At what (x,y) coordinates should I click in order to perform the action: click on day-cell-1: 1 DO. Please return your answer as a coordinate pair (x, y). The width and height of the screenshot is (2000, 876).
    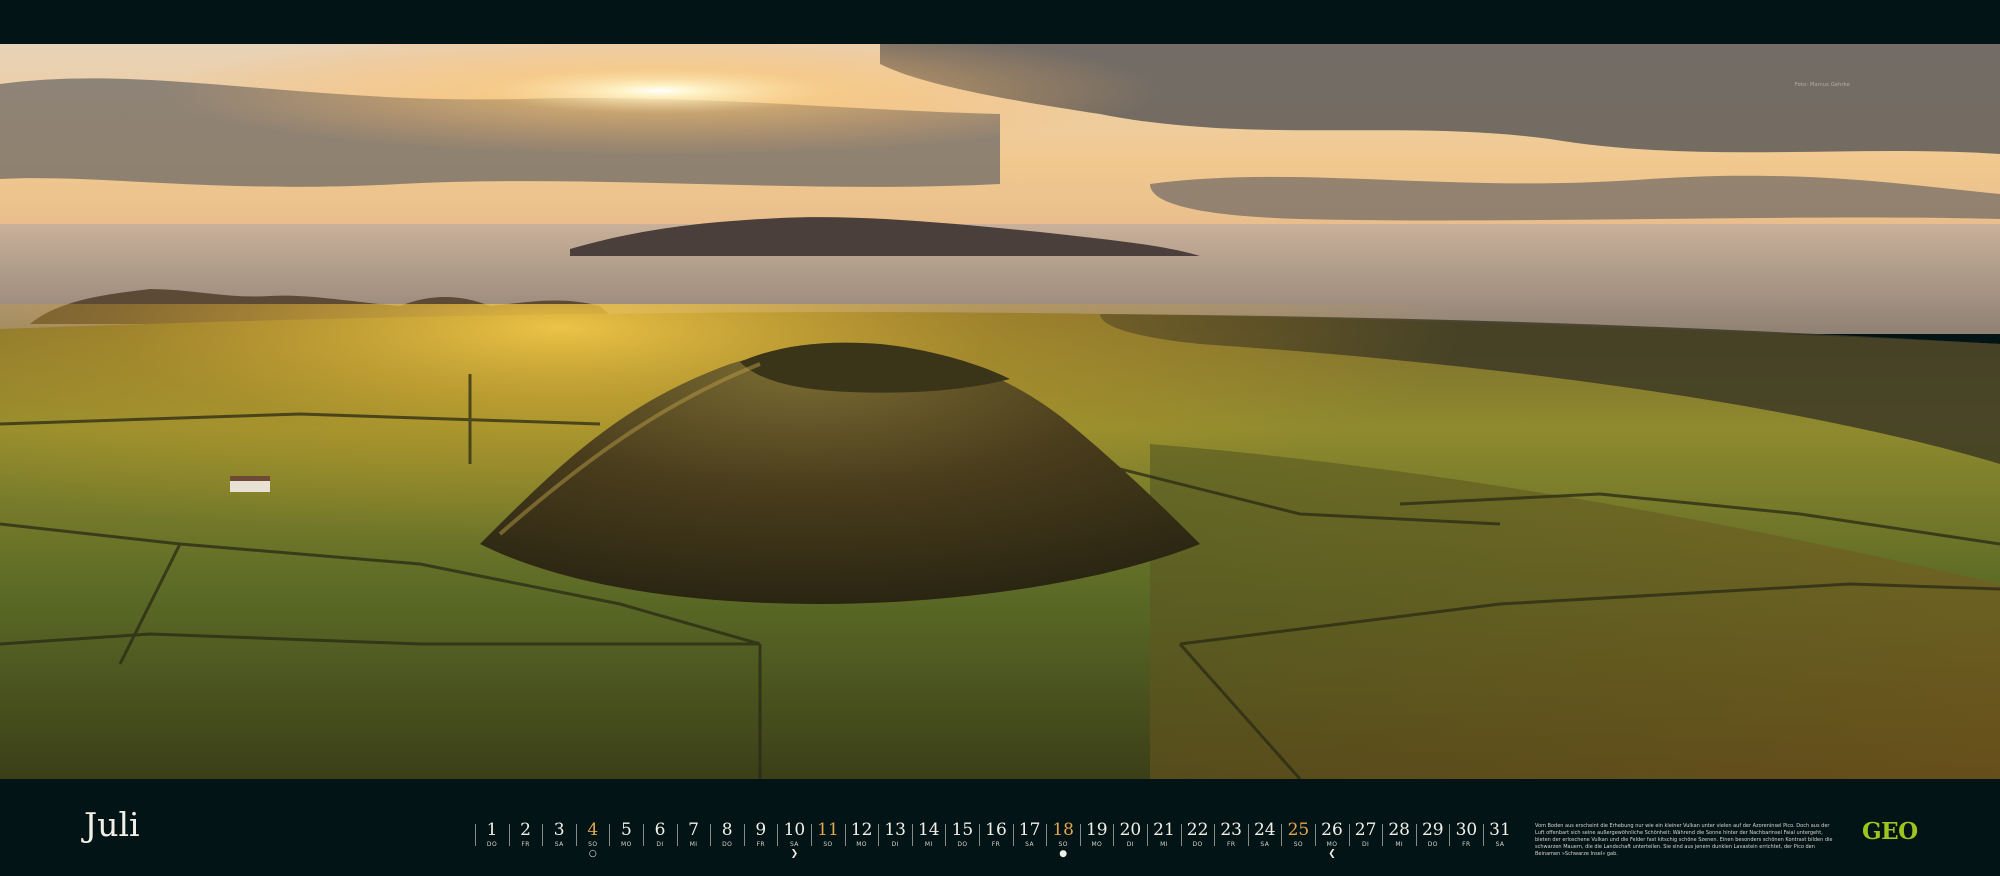
    Looking at the image, I should click on (492, 835).